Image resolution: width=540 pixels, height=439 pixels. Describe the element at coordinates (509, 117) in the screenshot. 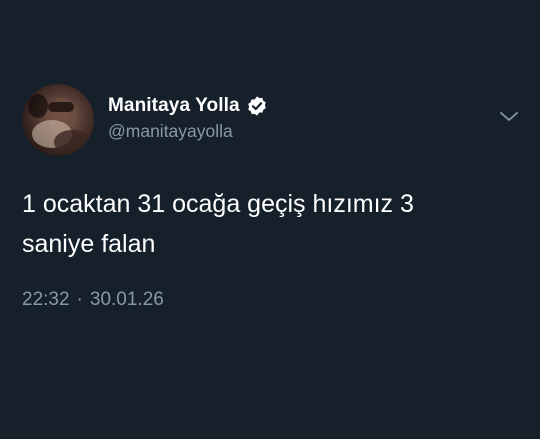

I see `chevron-down-icon` at that location.